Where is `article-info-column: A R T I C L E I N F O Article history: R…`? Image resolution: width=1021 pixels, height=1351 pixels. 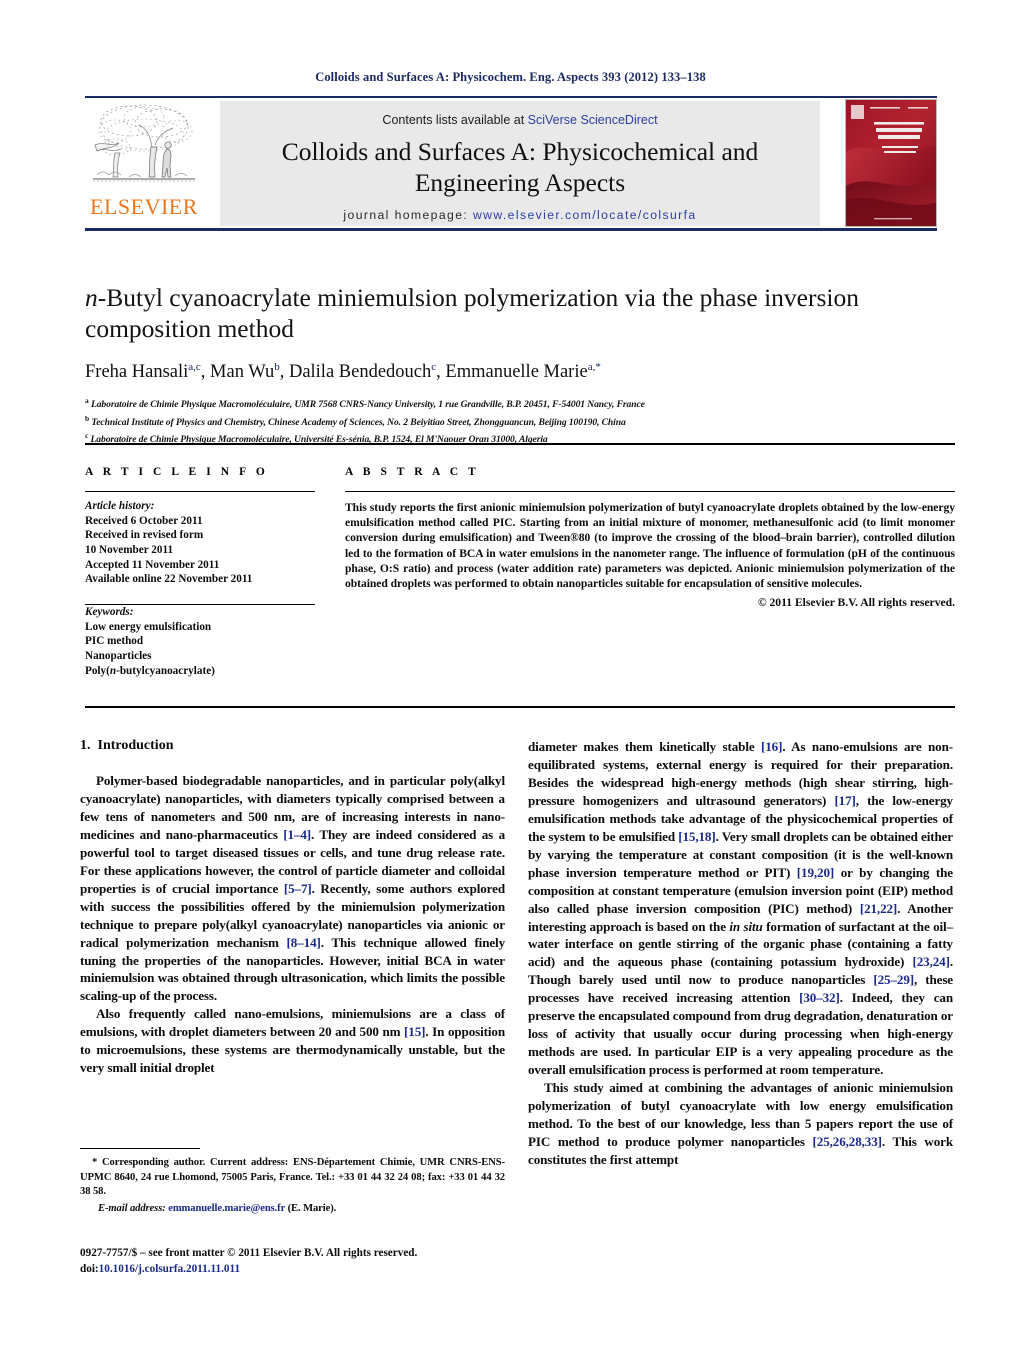
article-info-column: A R T I C L E I N F O Article history: R… is located at coordinates (200, 572).